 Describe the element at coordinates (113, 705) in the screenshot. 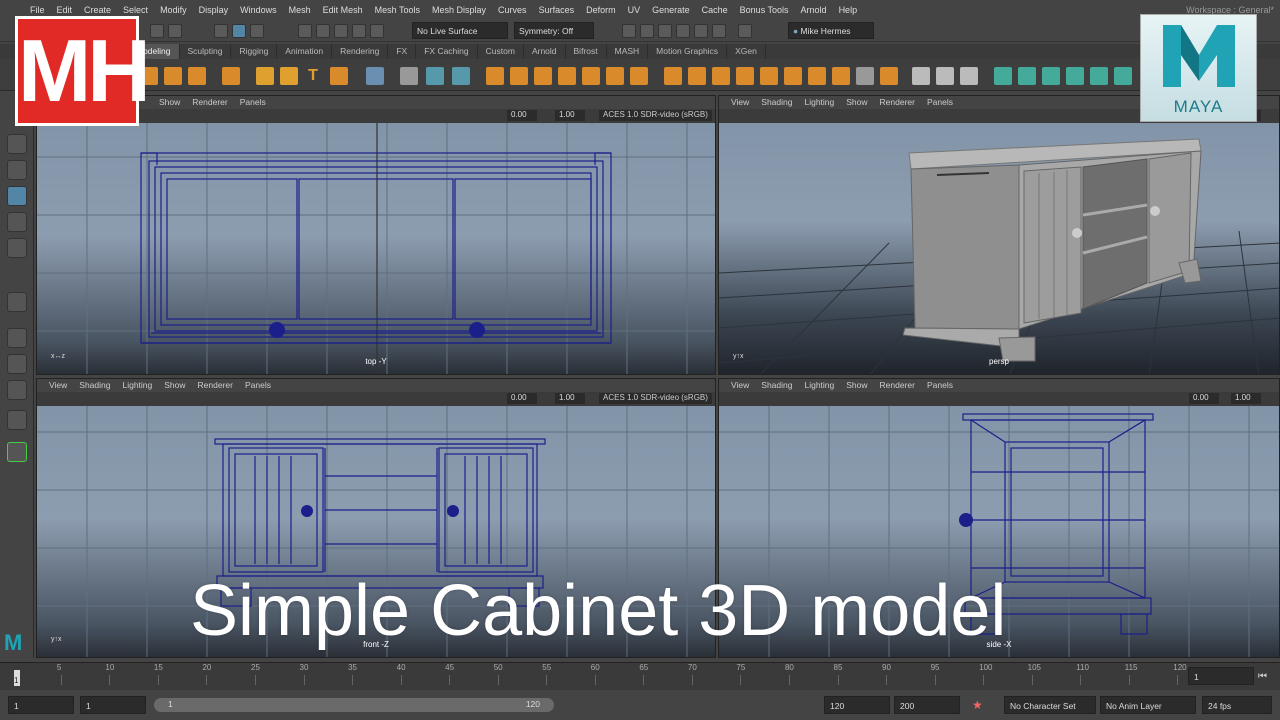

I see `playback-start-field: 1` at that location.